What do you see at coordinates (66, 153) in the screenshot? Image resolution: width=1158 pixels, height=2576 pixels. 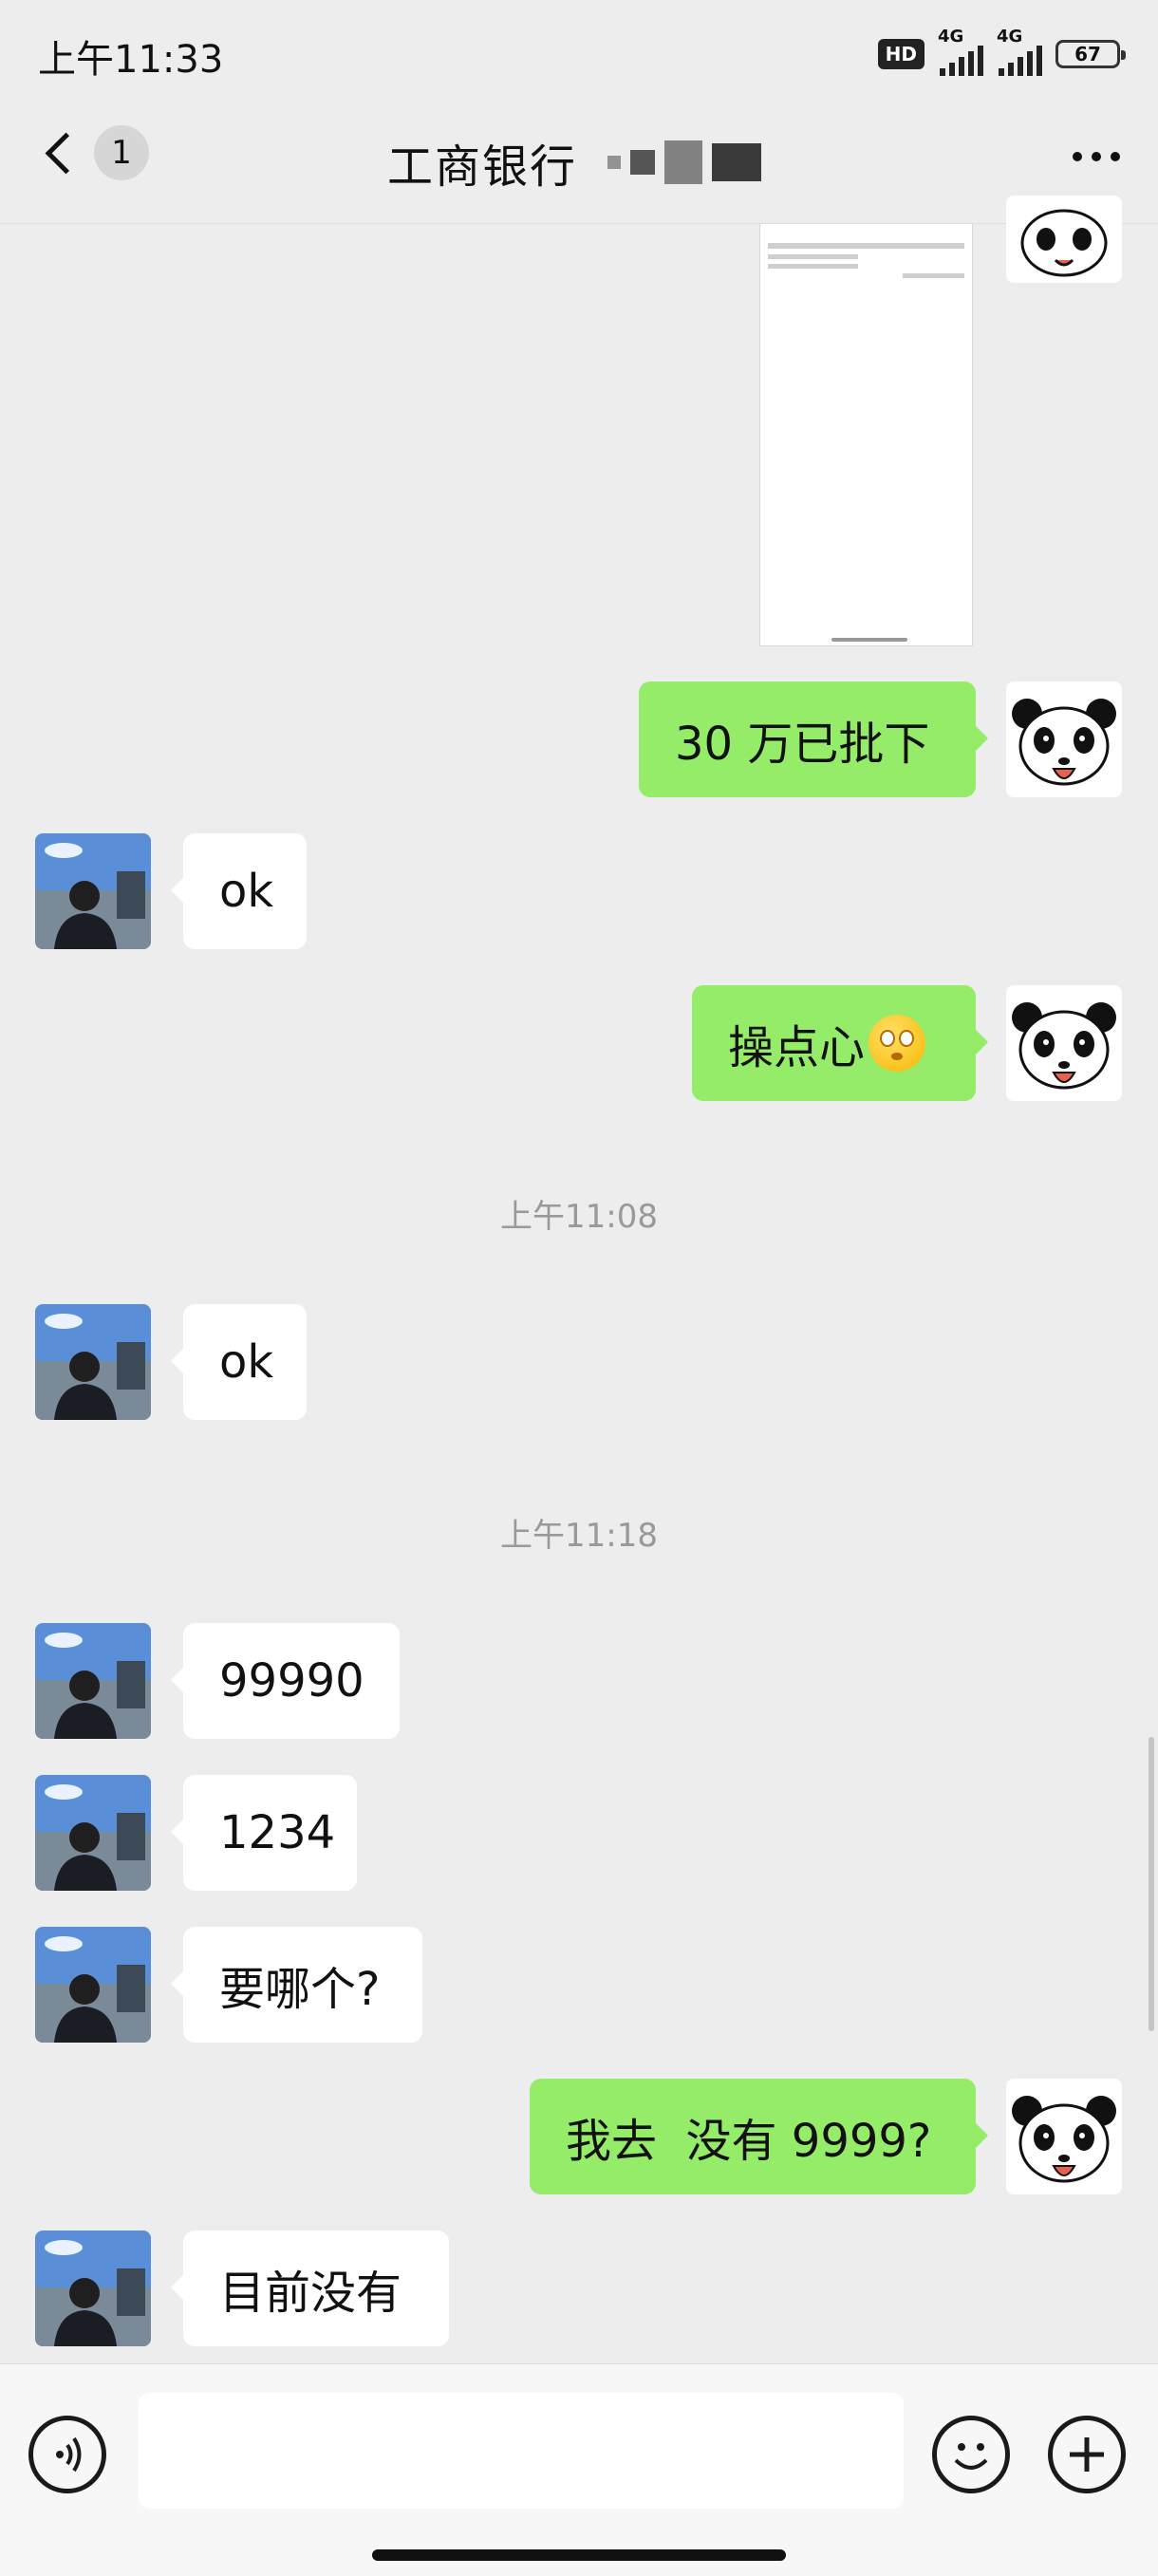 I see `back-chevron-icon` at bounding box center [66, 153].